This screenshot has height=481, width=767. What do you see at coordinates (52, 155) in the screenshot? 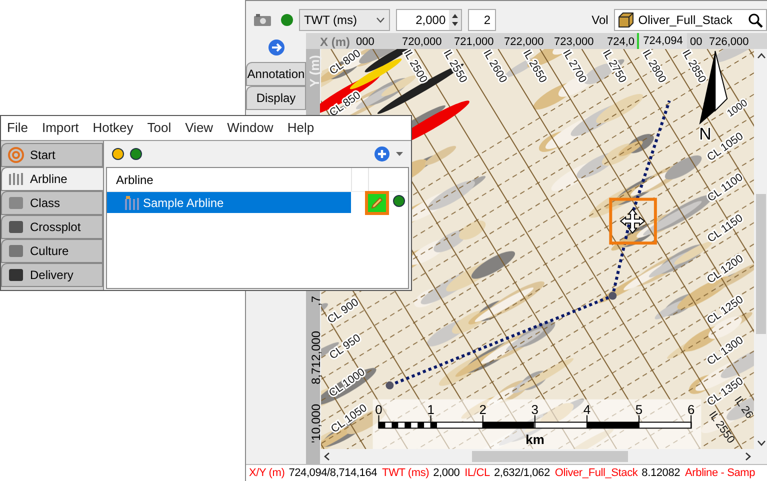
I see `side-tab: Start` at bounding box center [52, 155].